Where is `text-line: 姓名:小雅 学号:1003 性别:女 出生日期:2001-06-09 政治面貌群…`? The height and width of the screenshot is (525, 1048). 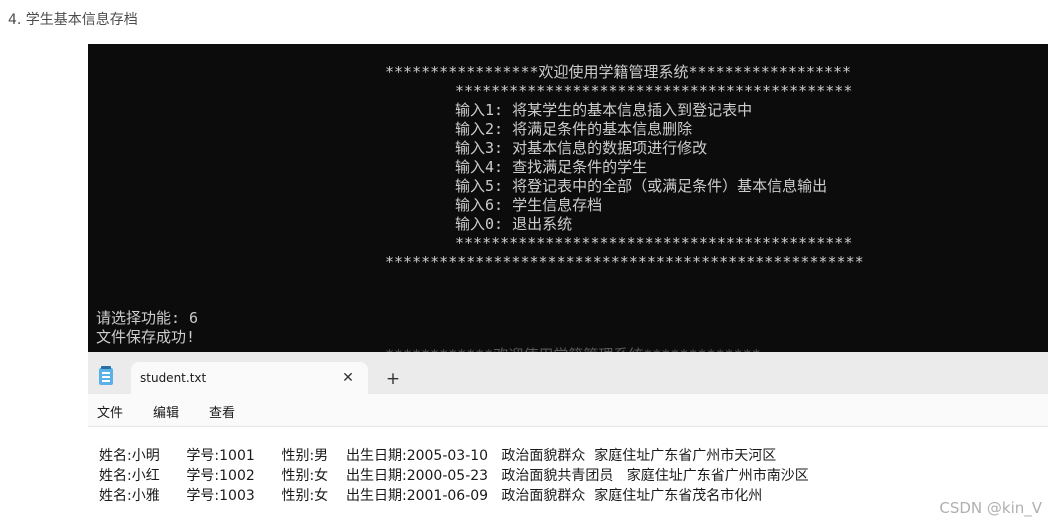 text-line: 姓名:小雅 学号:1003 性别:女 出生日期:2001-06-09 政治面貌群… is located at coordinates (431, 496).